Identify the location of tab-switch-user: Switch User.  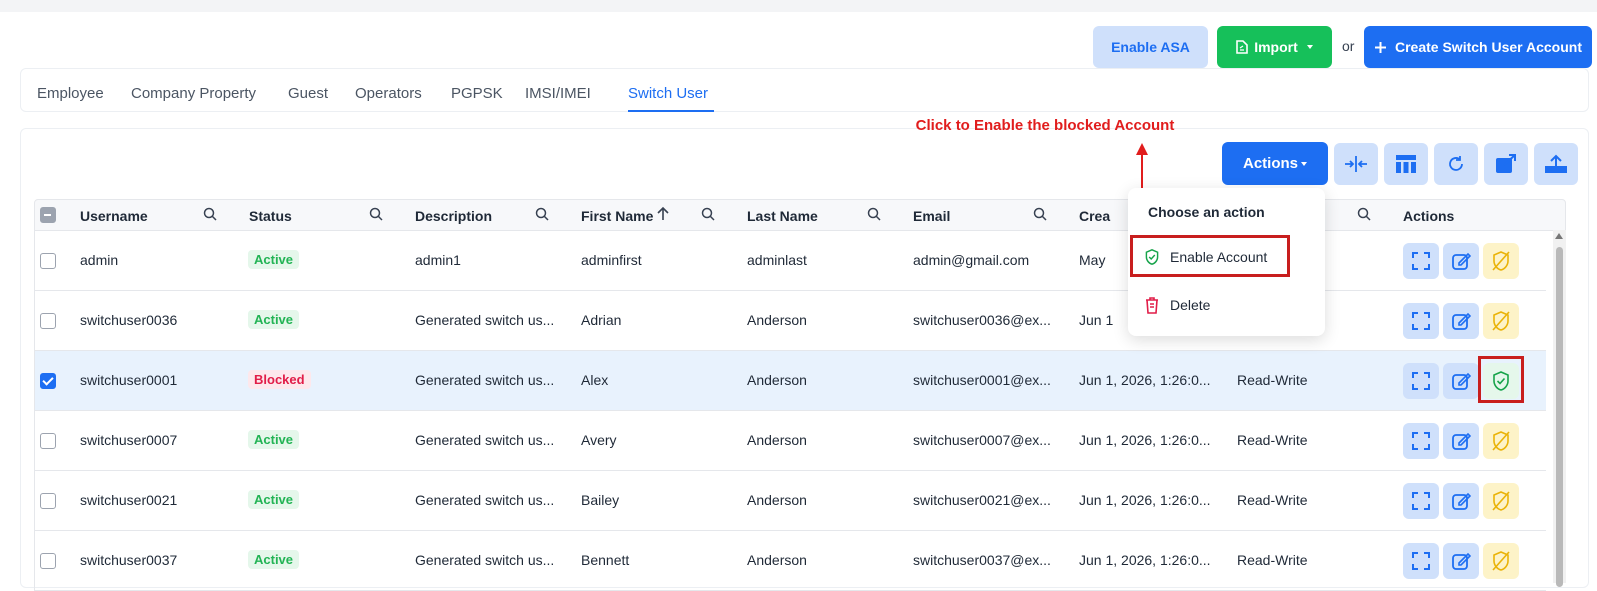
(668, 93).